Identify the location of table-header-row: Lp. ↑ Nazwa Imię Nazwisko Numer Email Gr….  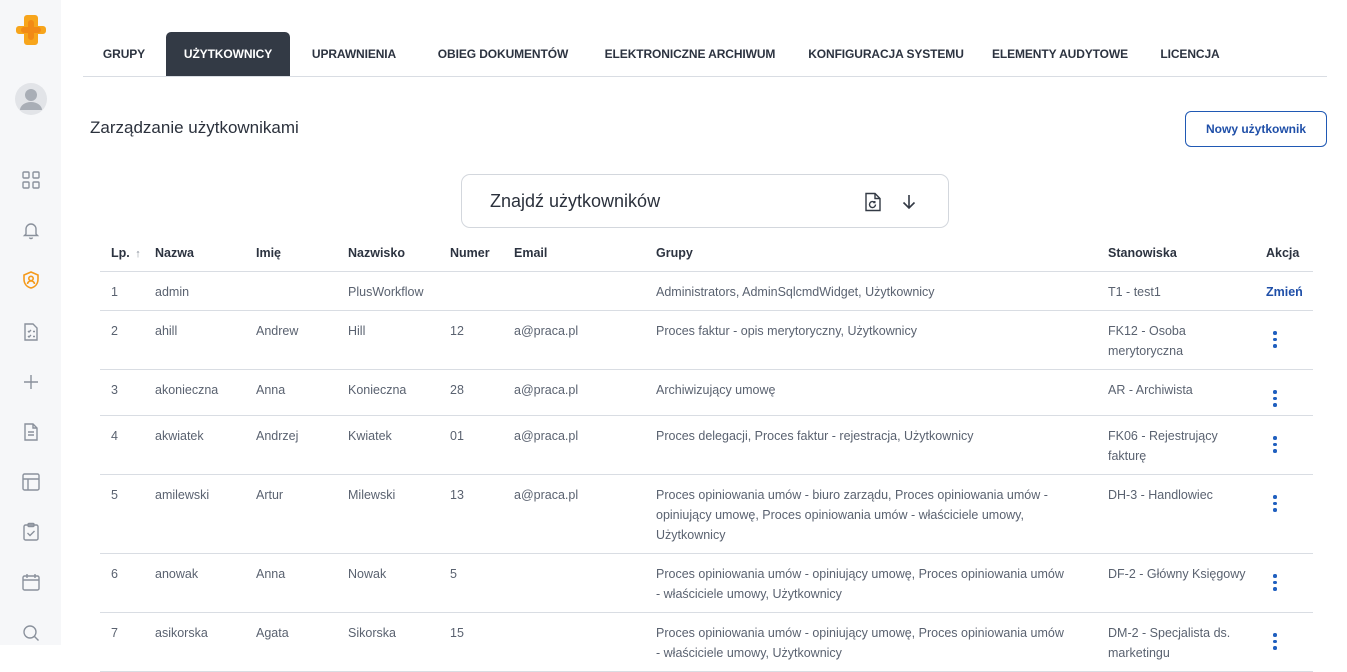
(706, 254).